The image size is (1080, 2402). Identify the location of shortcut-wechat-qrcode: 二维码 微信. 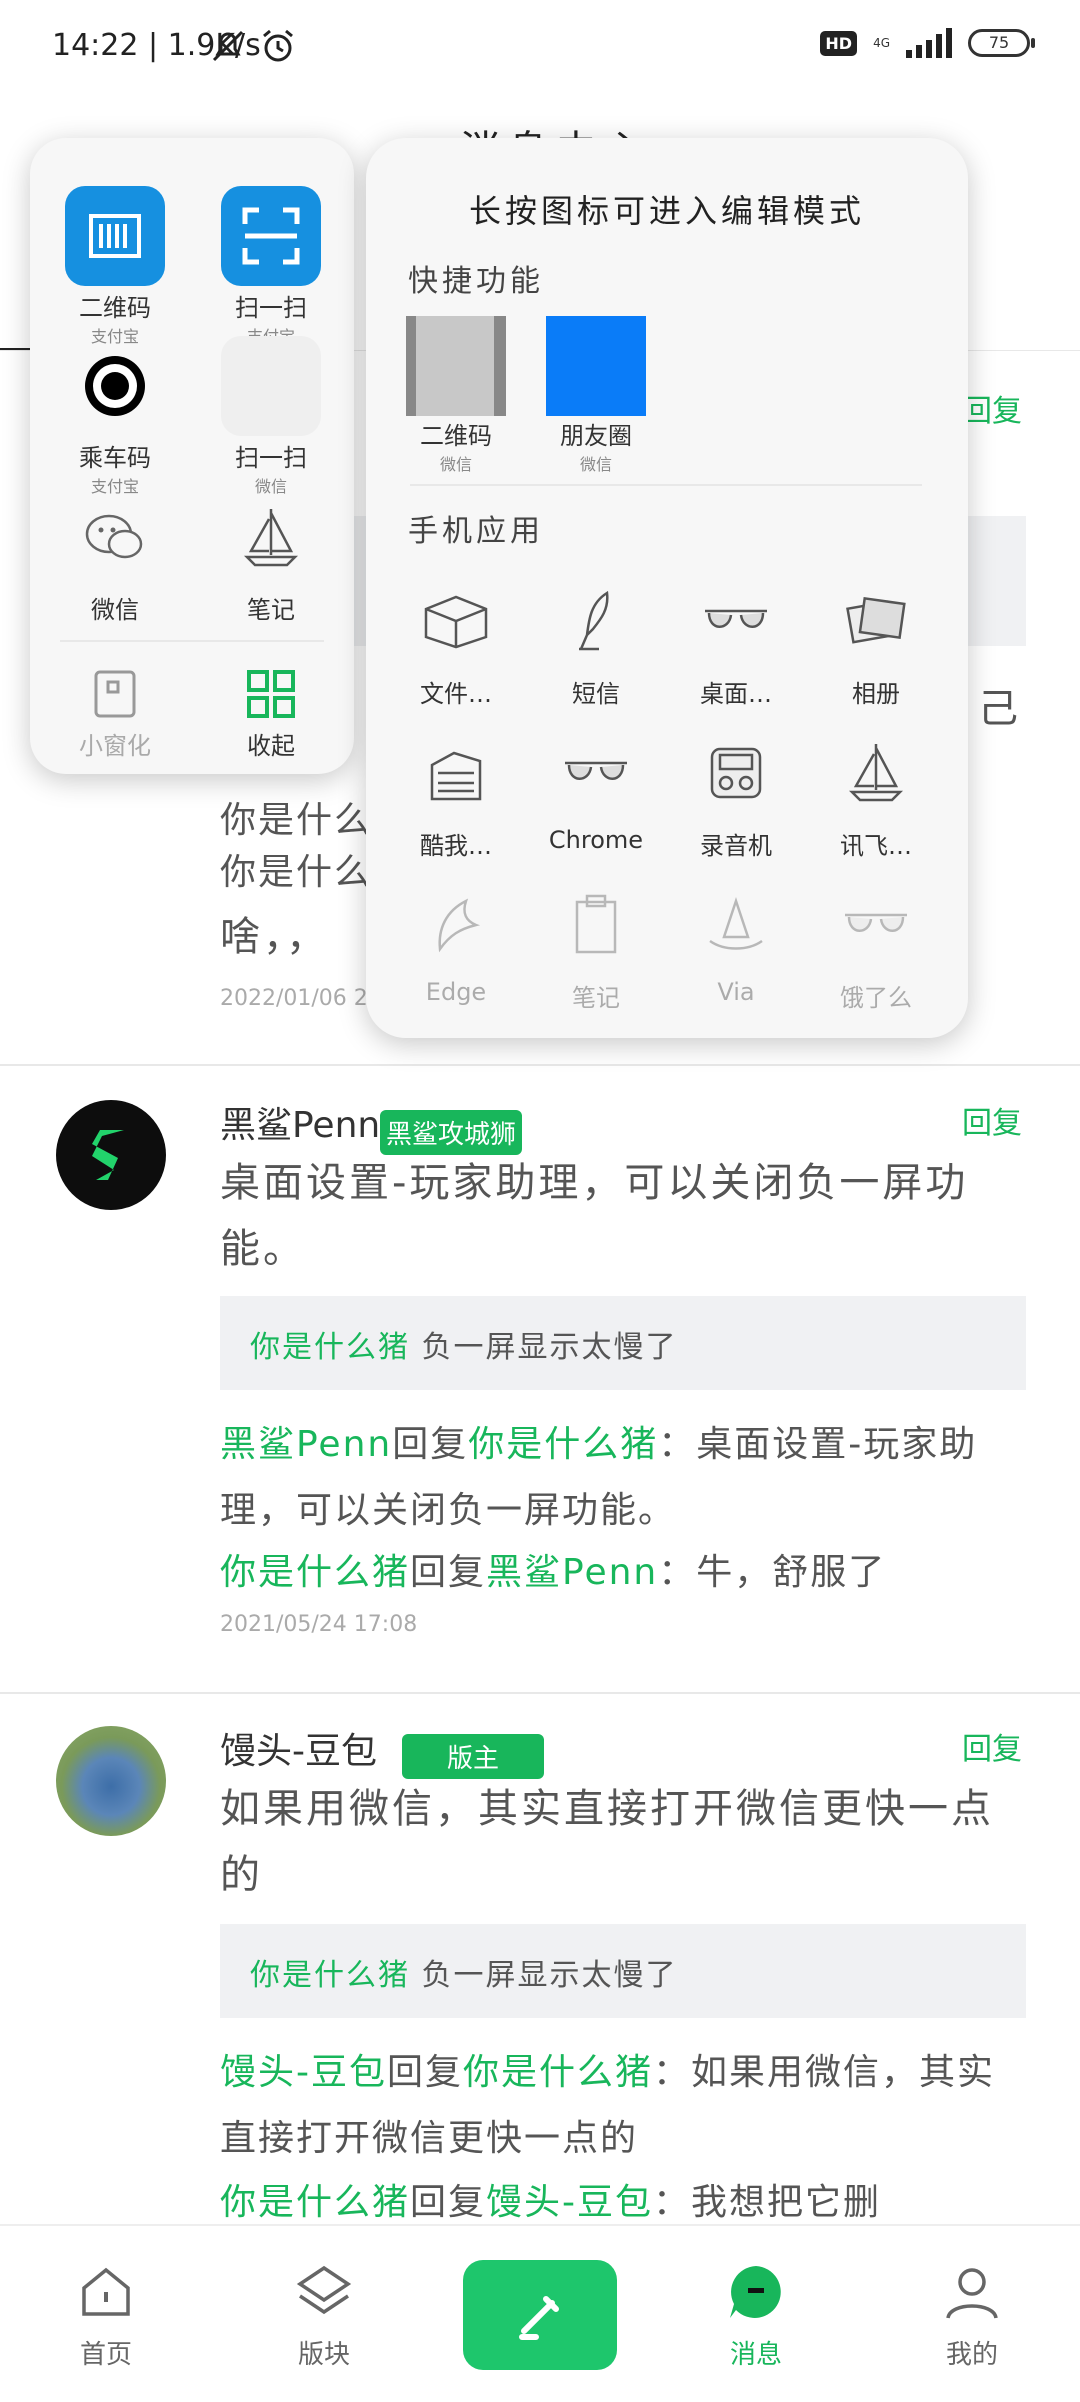
(456, 395).